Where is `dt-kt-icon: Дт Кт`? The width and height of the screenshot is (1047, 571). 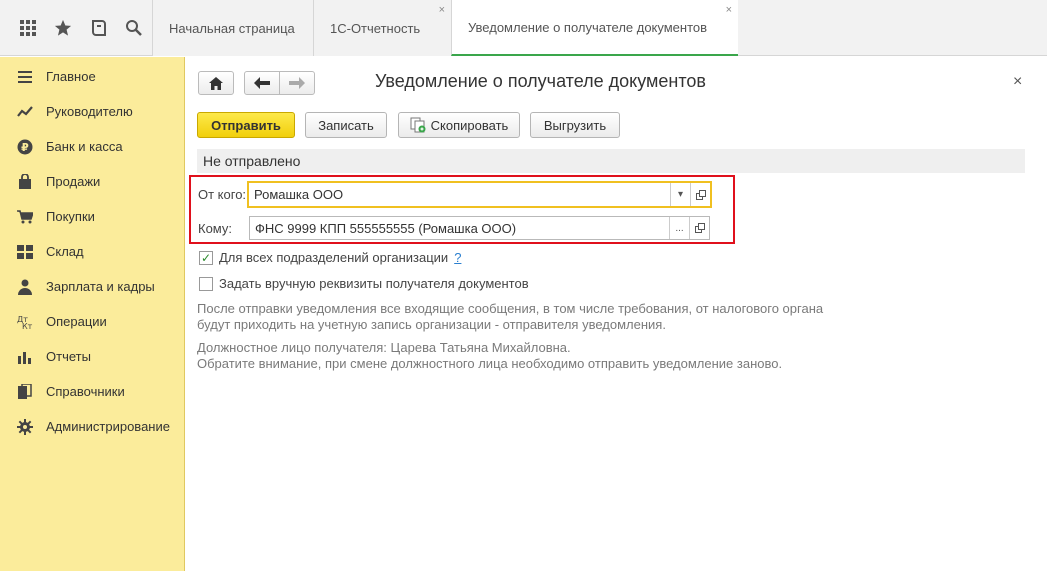
dt-kt-icon: Дт Кт is located at coordinates (25, 322).